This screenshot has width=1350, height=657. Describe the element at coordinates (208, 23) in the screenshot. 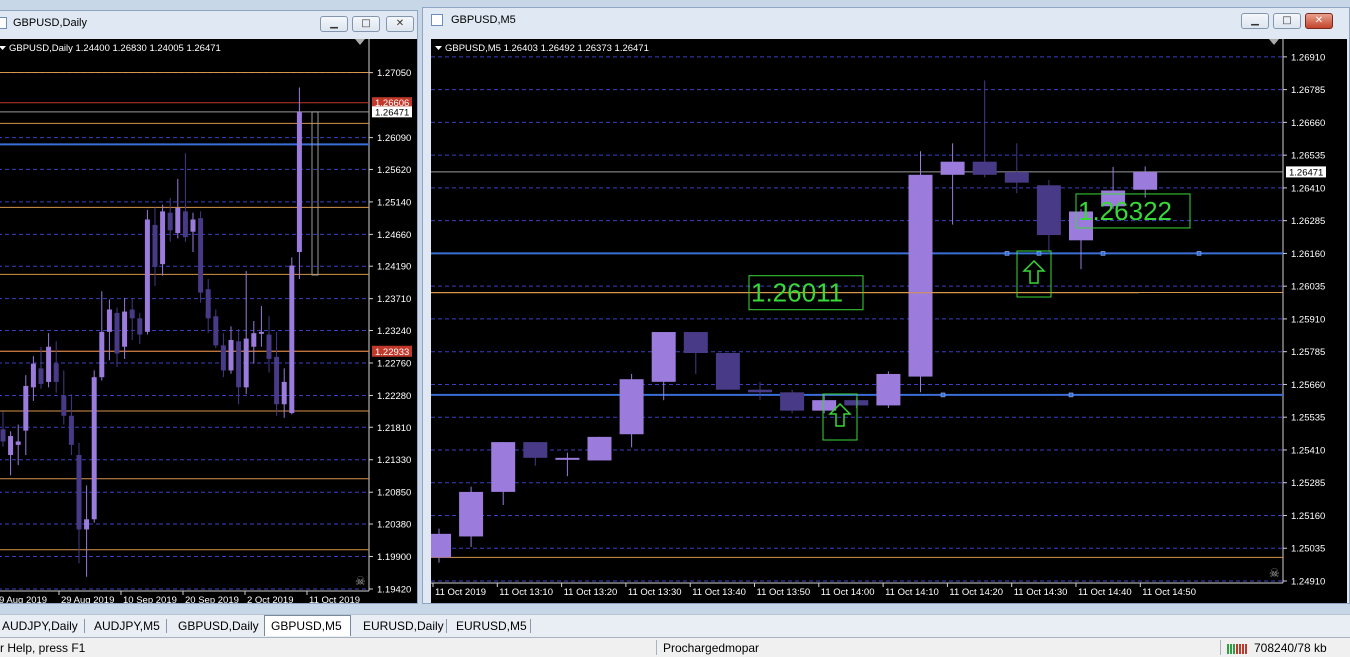

I see `left-window-titlebar: GBPUSD,Daily ▁ □ ✕` at that location.